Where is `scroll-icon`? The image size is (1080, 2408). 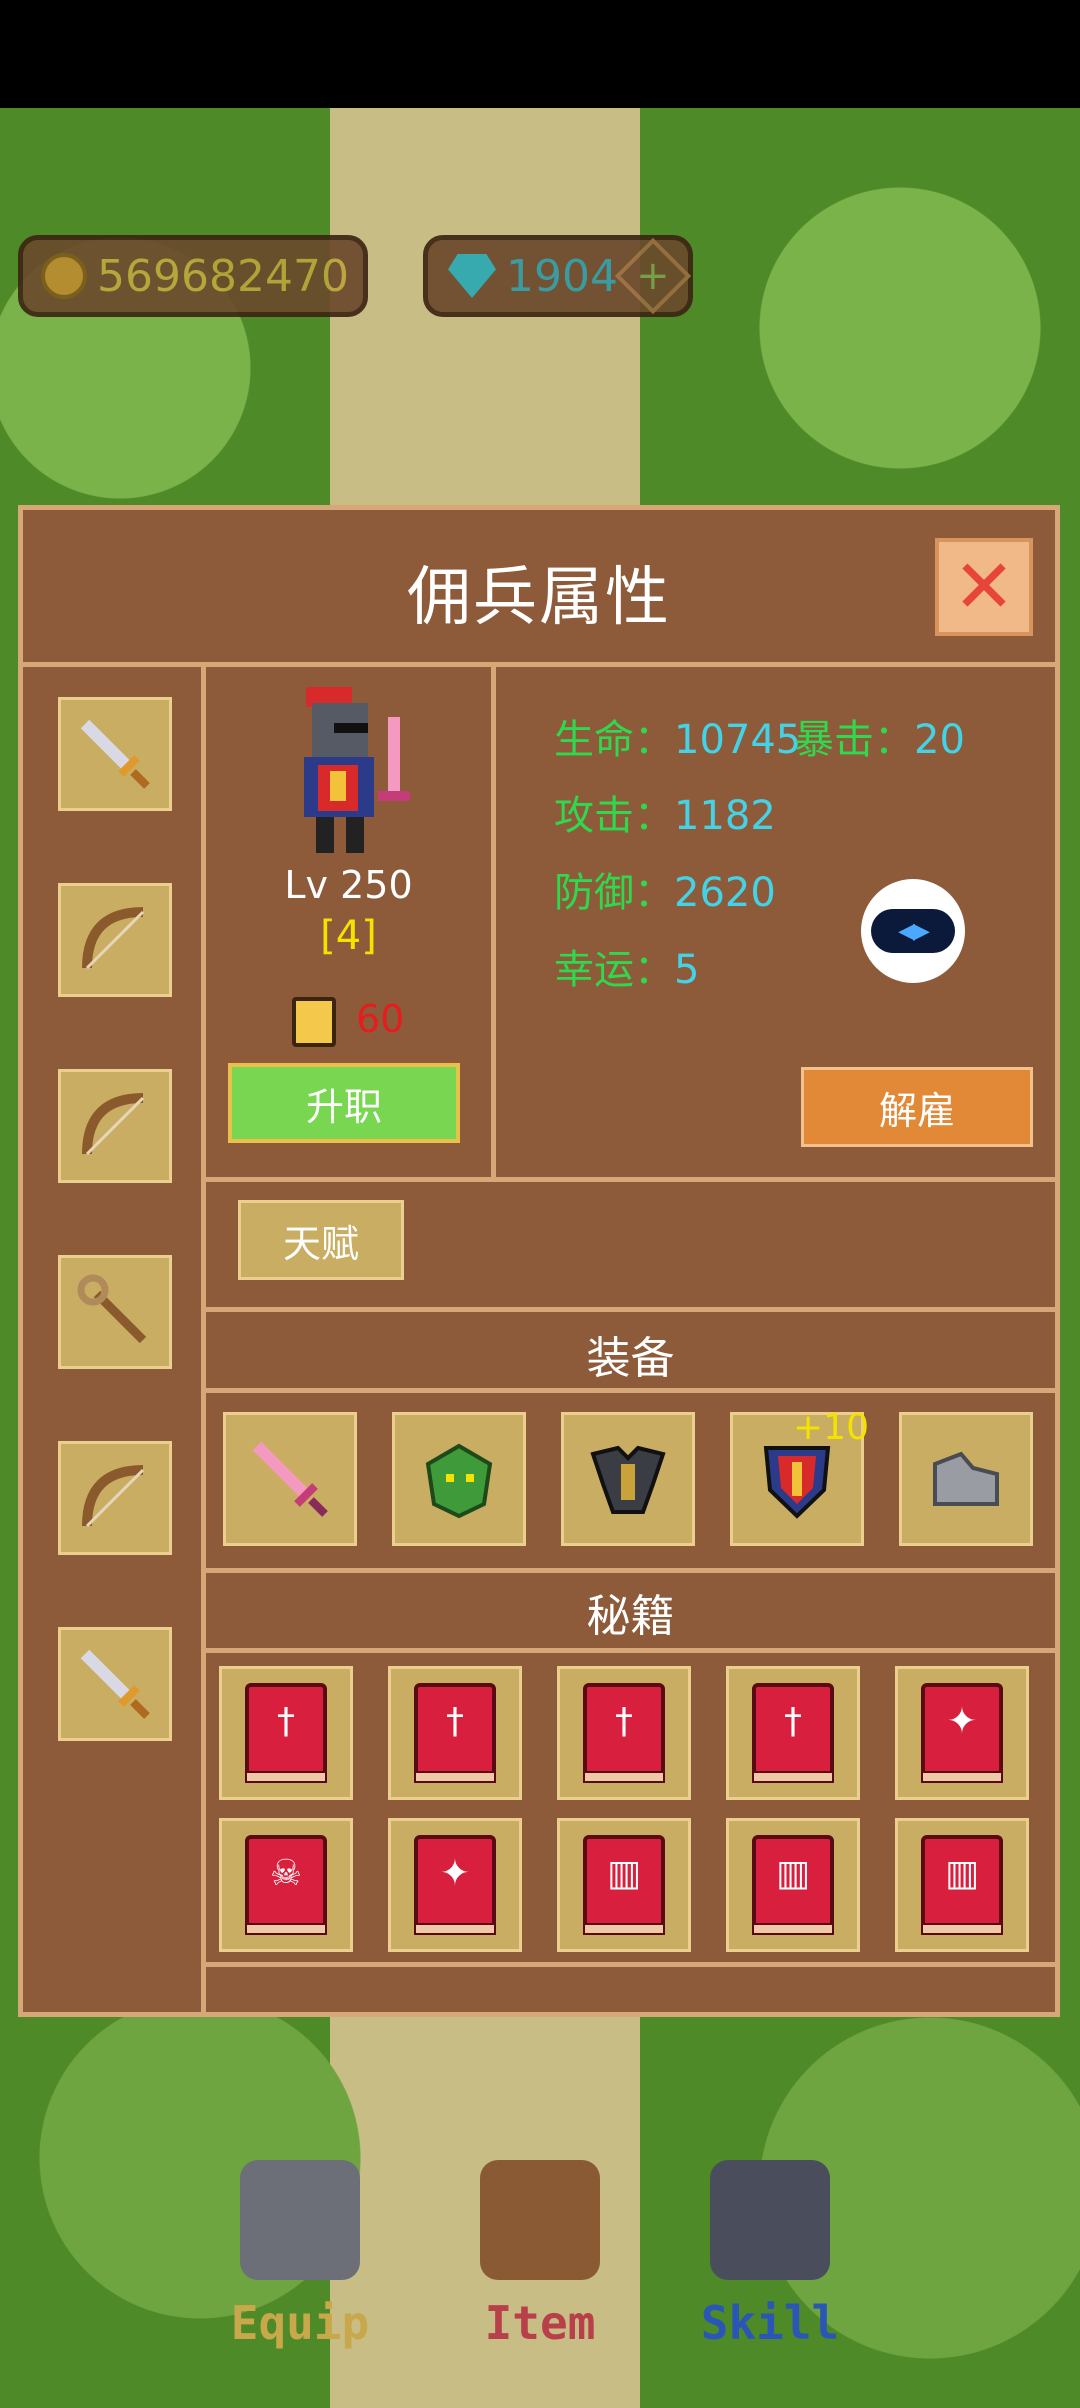 scroll-icon is located at coordinates (314, 1022).